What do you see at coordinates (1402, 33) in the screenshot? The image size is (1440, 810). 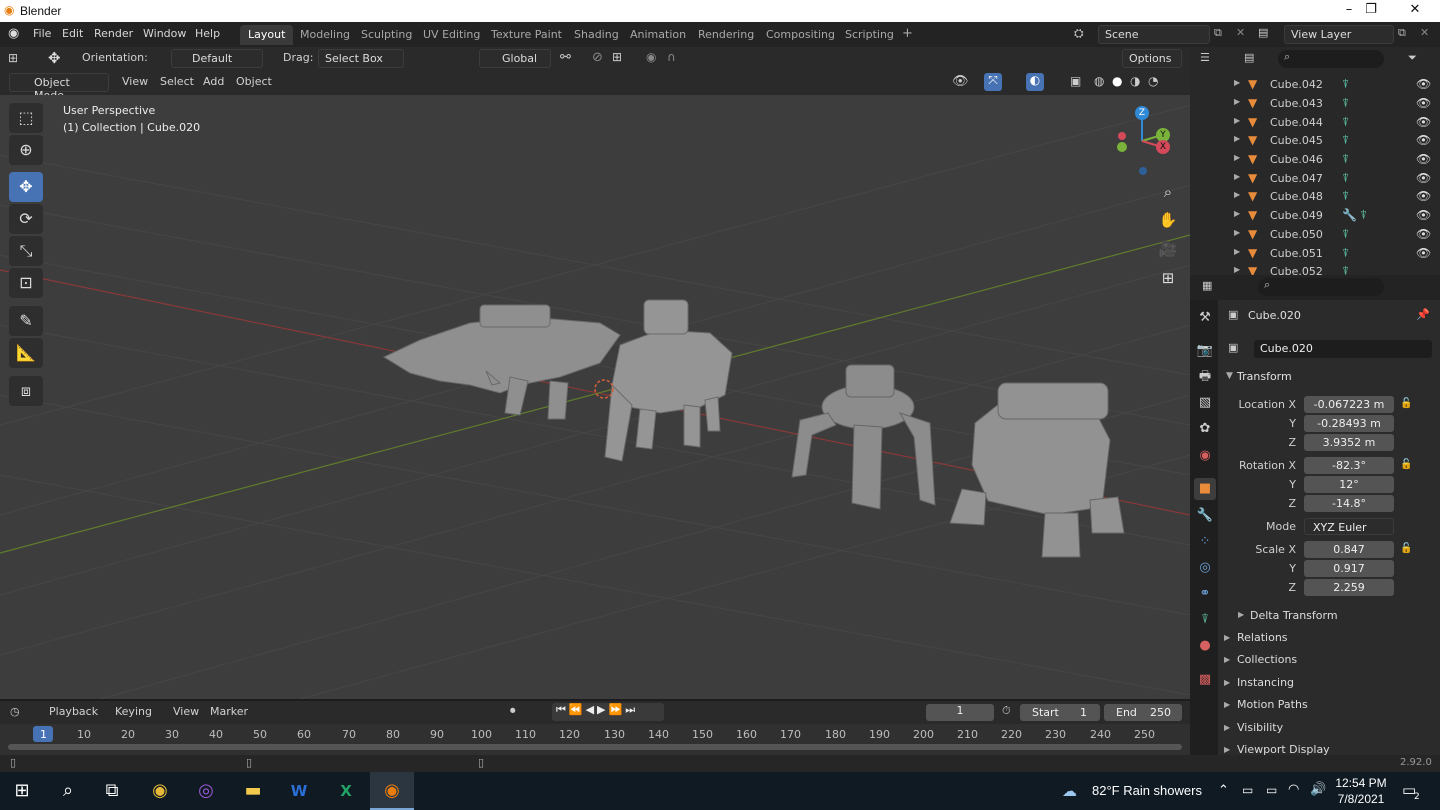 I see `new-view-layer-icon: ⧉` at bounding box center [1402, 33].